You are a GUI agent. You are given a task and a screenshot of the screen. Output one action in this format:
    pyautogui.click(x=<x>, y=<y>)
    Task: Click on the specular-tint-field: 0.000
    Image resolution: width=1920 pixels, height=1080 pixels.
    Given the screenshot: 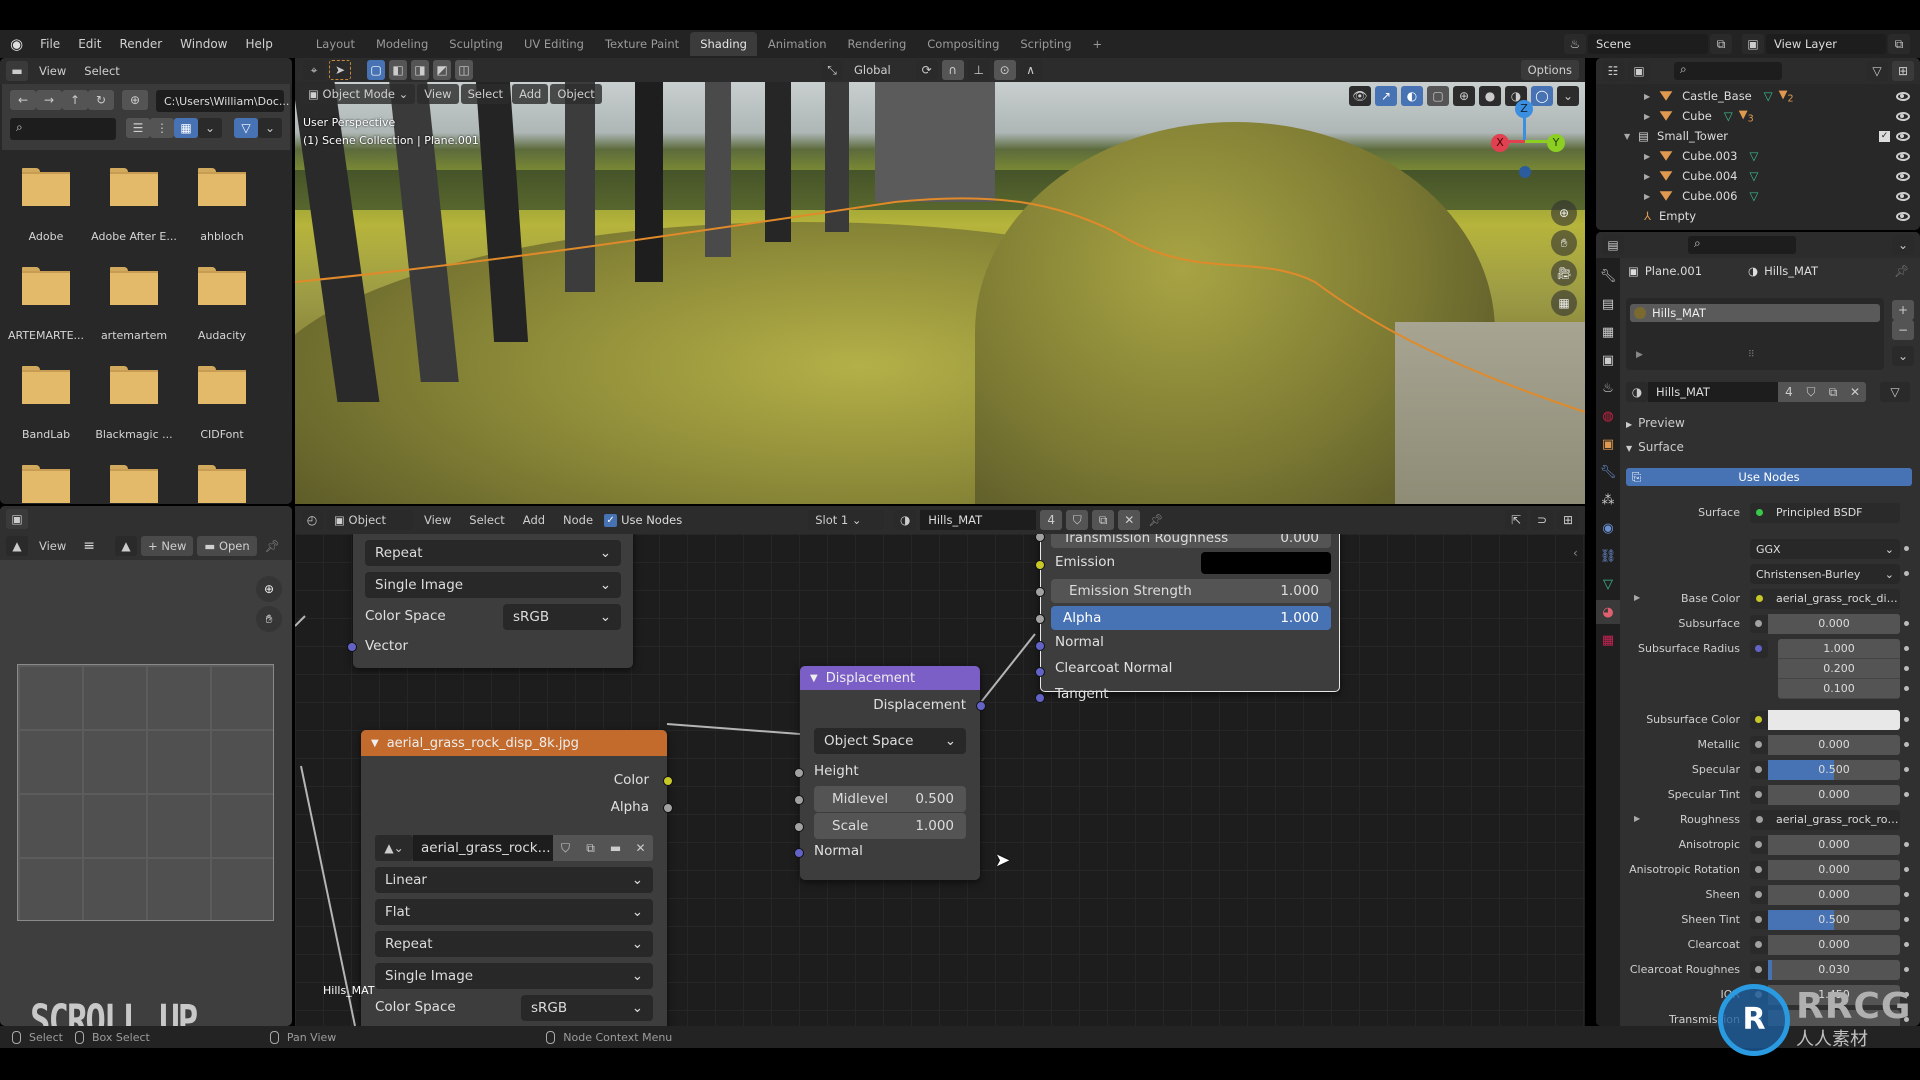 What is the action you would take?
    pyautogui.click(x=1834, y=795)
    